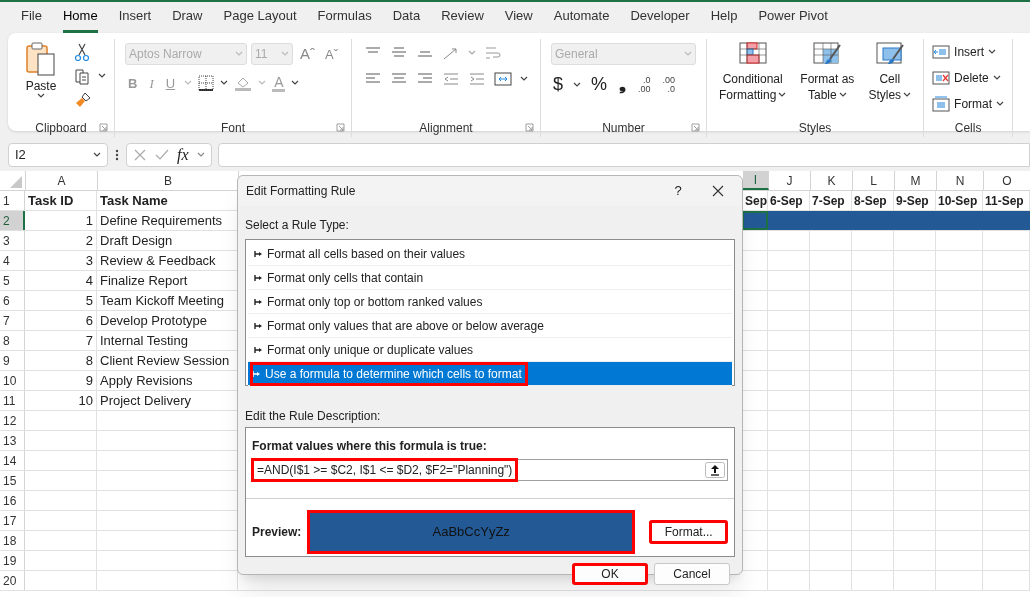  What do you see at coordinates (451, 79) in the screenshot?
I see `decrease-indent-icon` at bounding box center [451, 79].